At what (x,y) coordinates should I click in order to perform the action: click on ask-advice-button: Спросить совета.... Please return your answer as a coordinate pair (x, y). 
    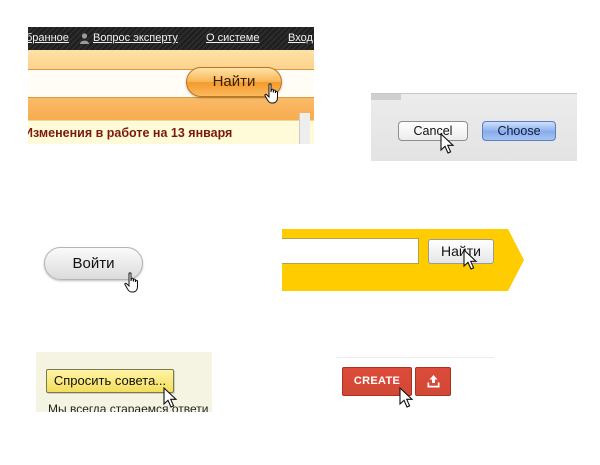
    Looking at the image, I should click on (110, 381).